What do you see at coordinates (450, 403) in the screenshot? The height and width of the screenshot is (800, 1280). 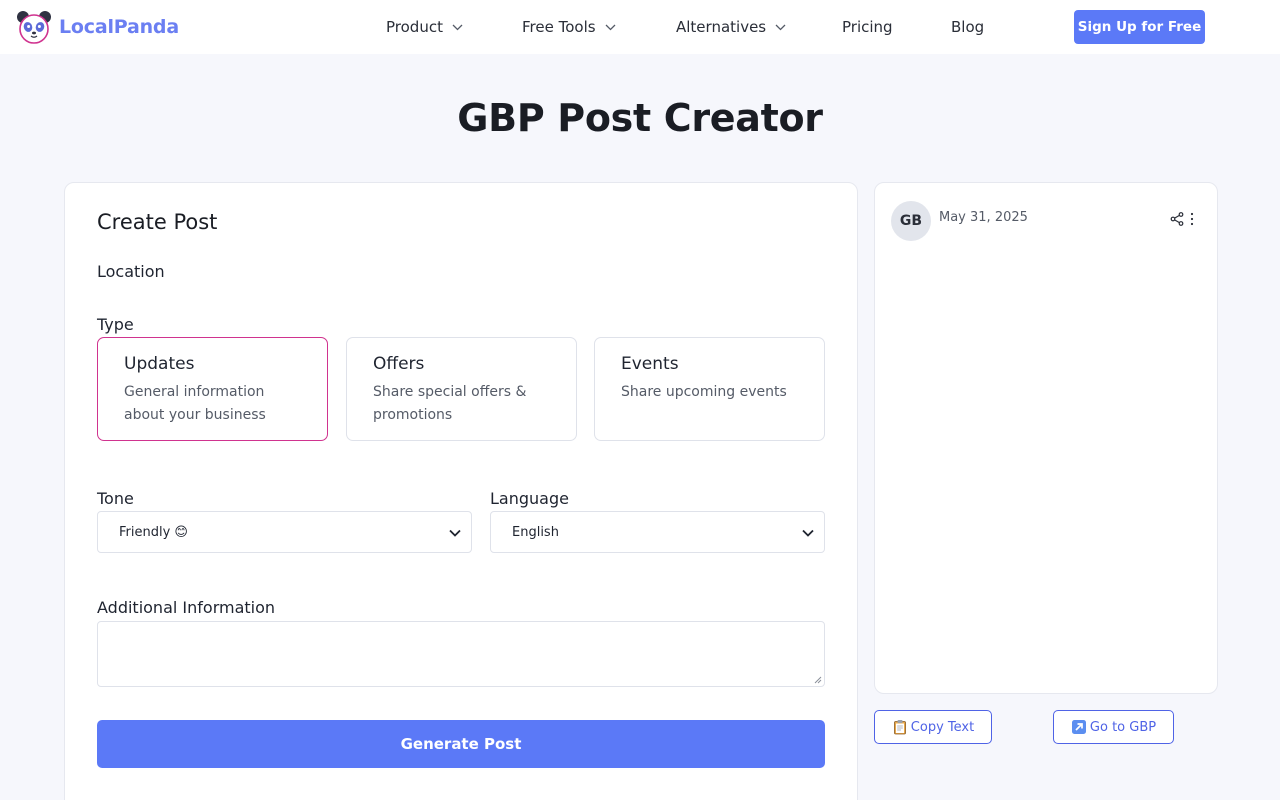 I see `type-option-description: Share special offers & promotions` at bounding box center [450, 403].